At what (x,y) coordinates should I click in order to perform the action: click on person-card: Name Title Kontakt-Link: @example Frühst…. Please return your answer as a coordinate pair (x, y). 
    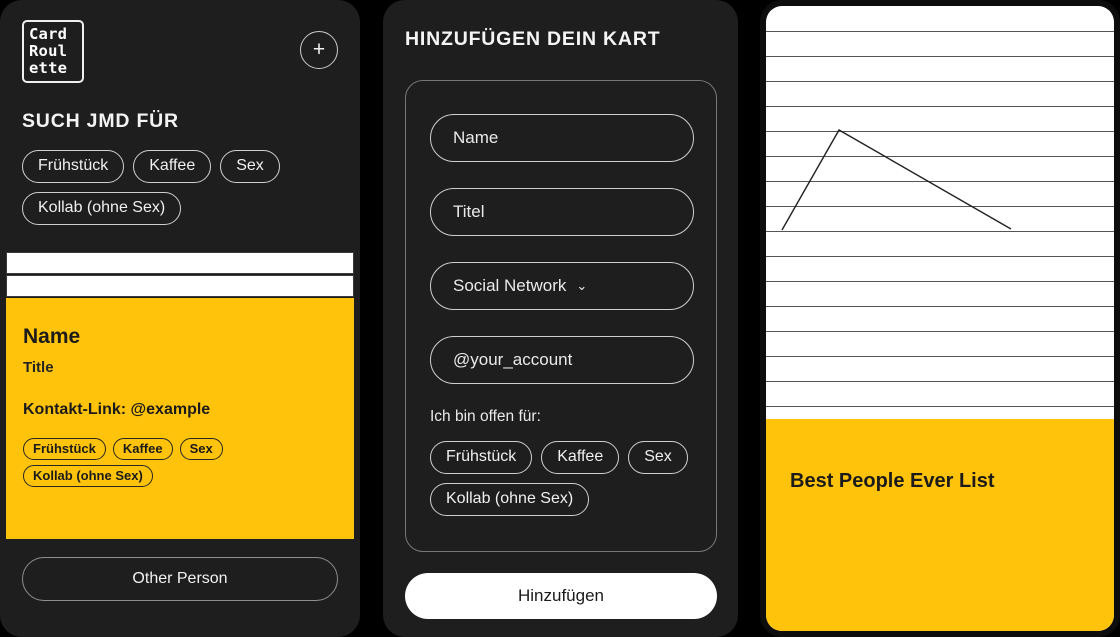
    Looking at the image, I should click on (180, 418).